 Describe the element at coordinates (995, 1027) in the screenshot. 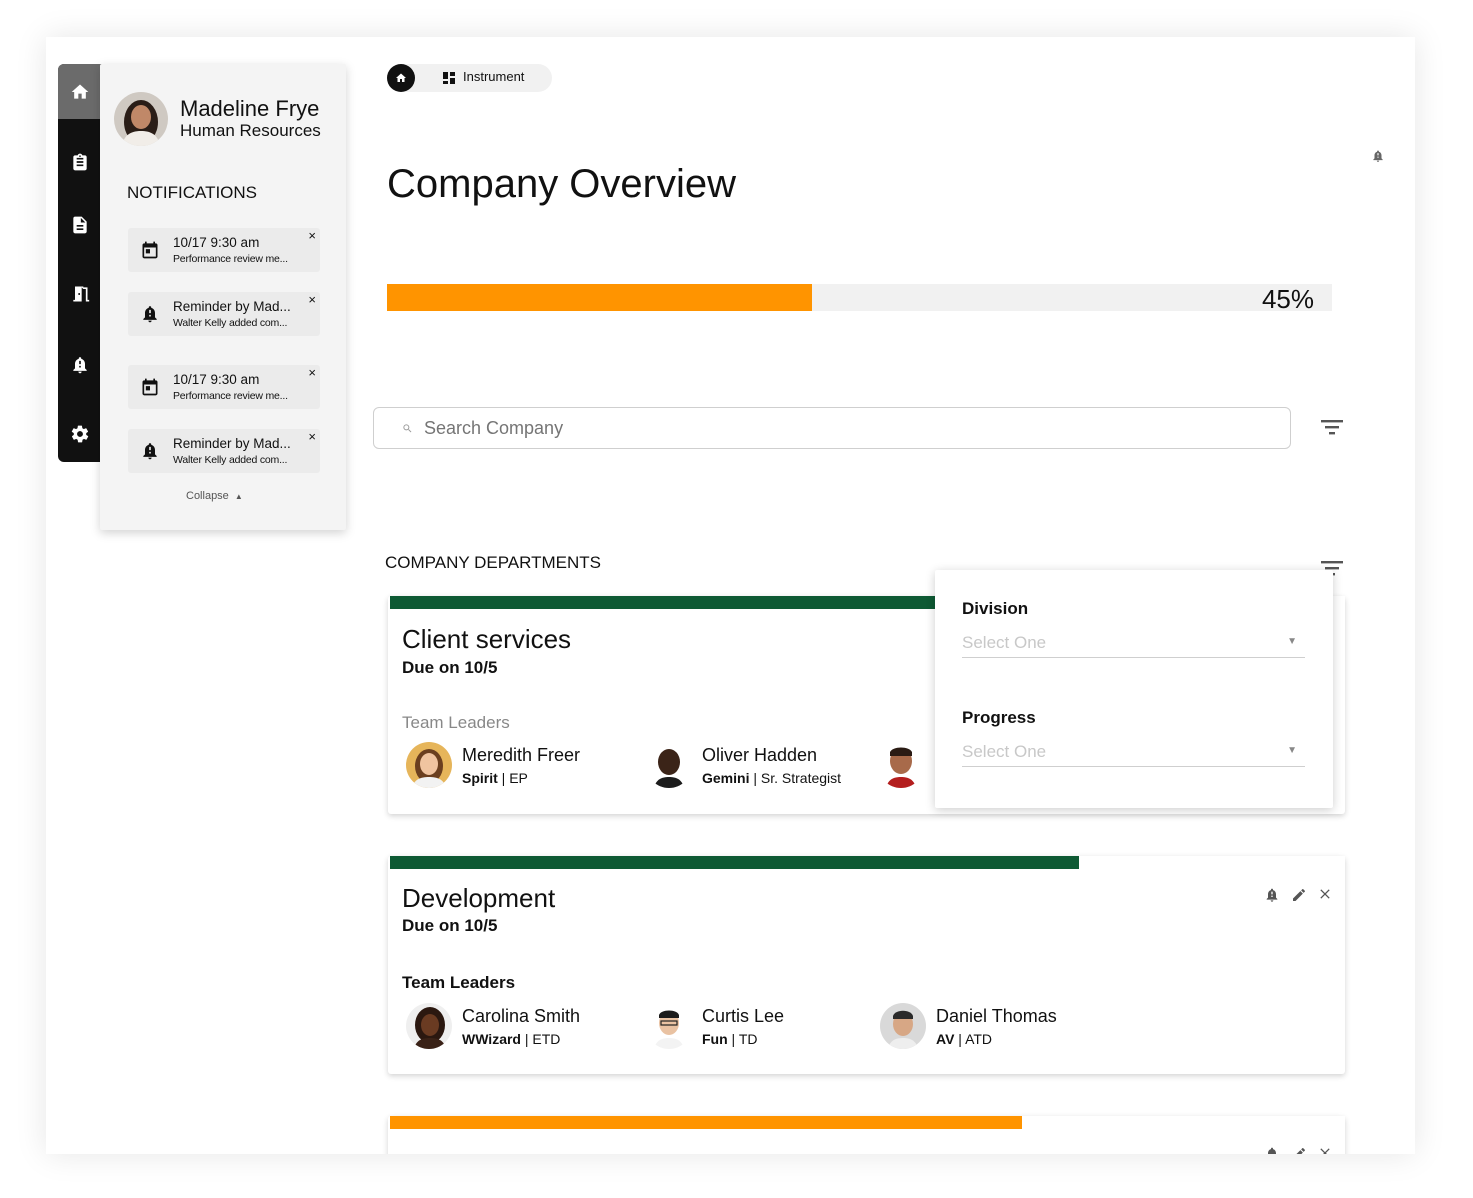

I see `team-leader: Daniel Thomas AV | ATD` at that location.